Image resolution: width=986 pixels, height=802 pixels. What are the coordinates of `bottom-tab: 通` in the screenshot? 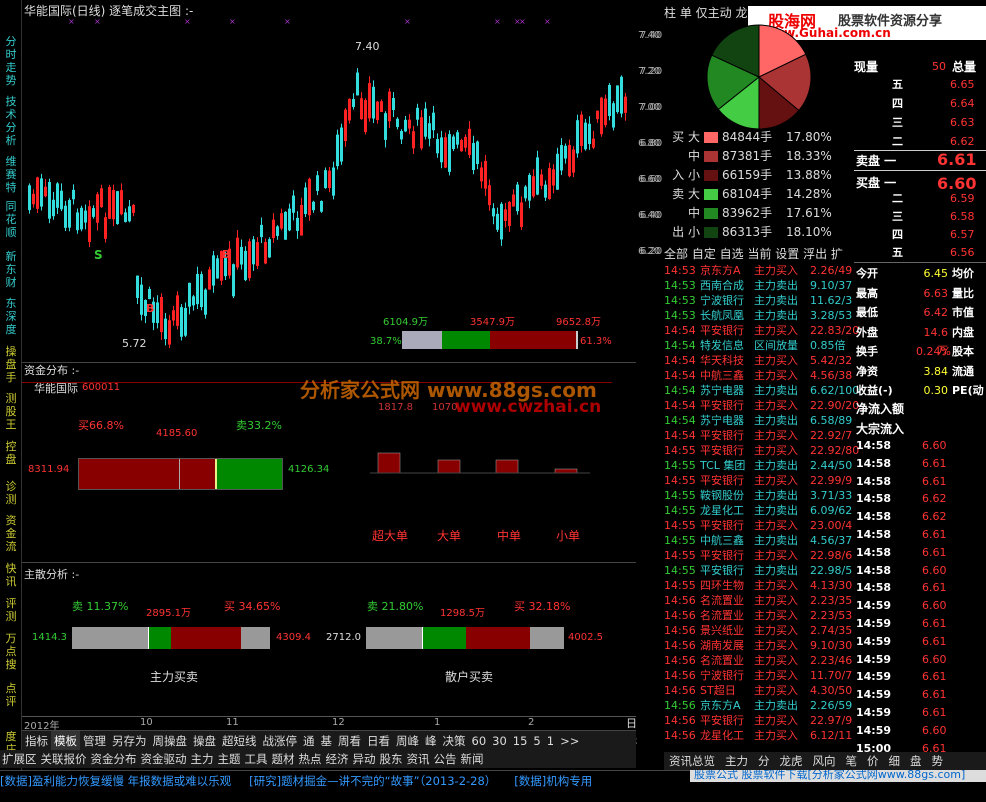 It's located at (309, 741).